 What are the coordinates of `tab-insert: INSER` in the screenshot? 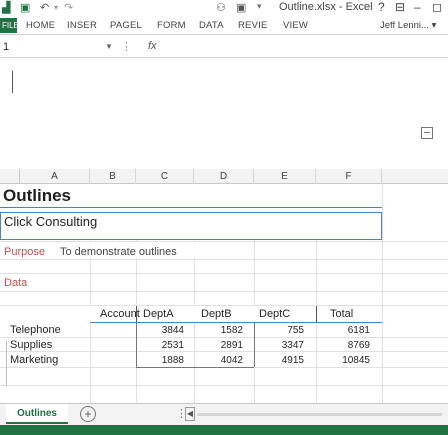 It's located at (82, 25).